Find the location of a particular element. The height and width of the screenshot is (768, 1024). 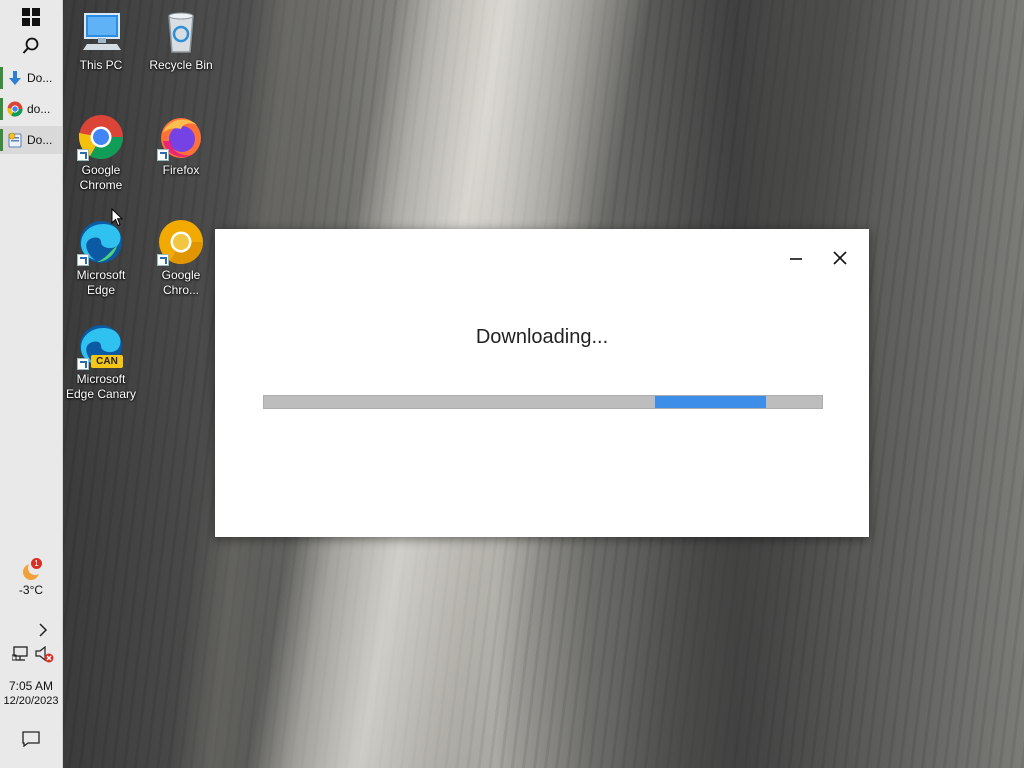

network-tray-button is located at coordinates (20, 656).